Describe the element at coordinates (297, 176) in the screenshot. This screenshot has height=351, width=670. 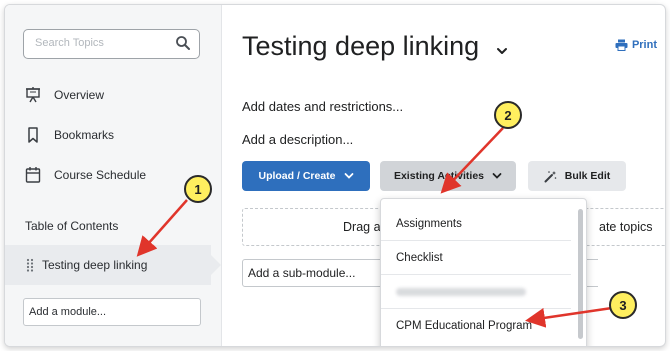
I see `upload-create-label: Upload / Create` at that location.